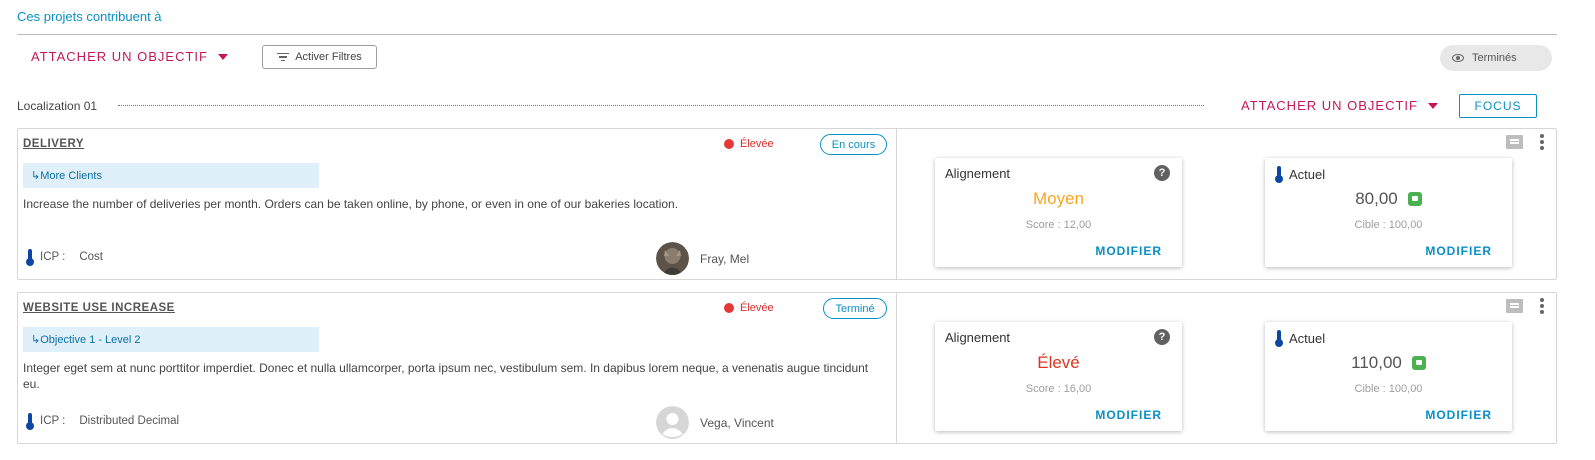 The width and height of the screenshot is (1595, 460). I want to click on divider, so click(787, 34).